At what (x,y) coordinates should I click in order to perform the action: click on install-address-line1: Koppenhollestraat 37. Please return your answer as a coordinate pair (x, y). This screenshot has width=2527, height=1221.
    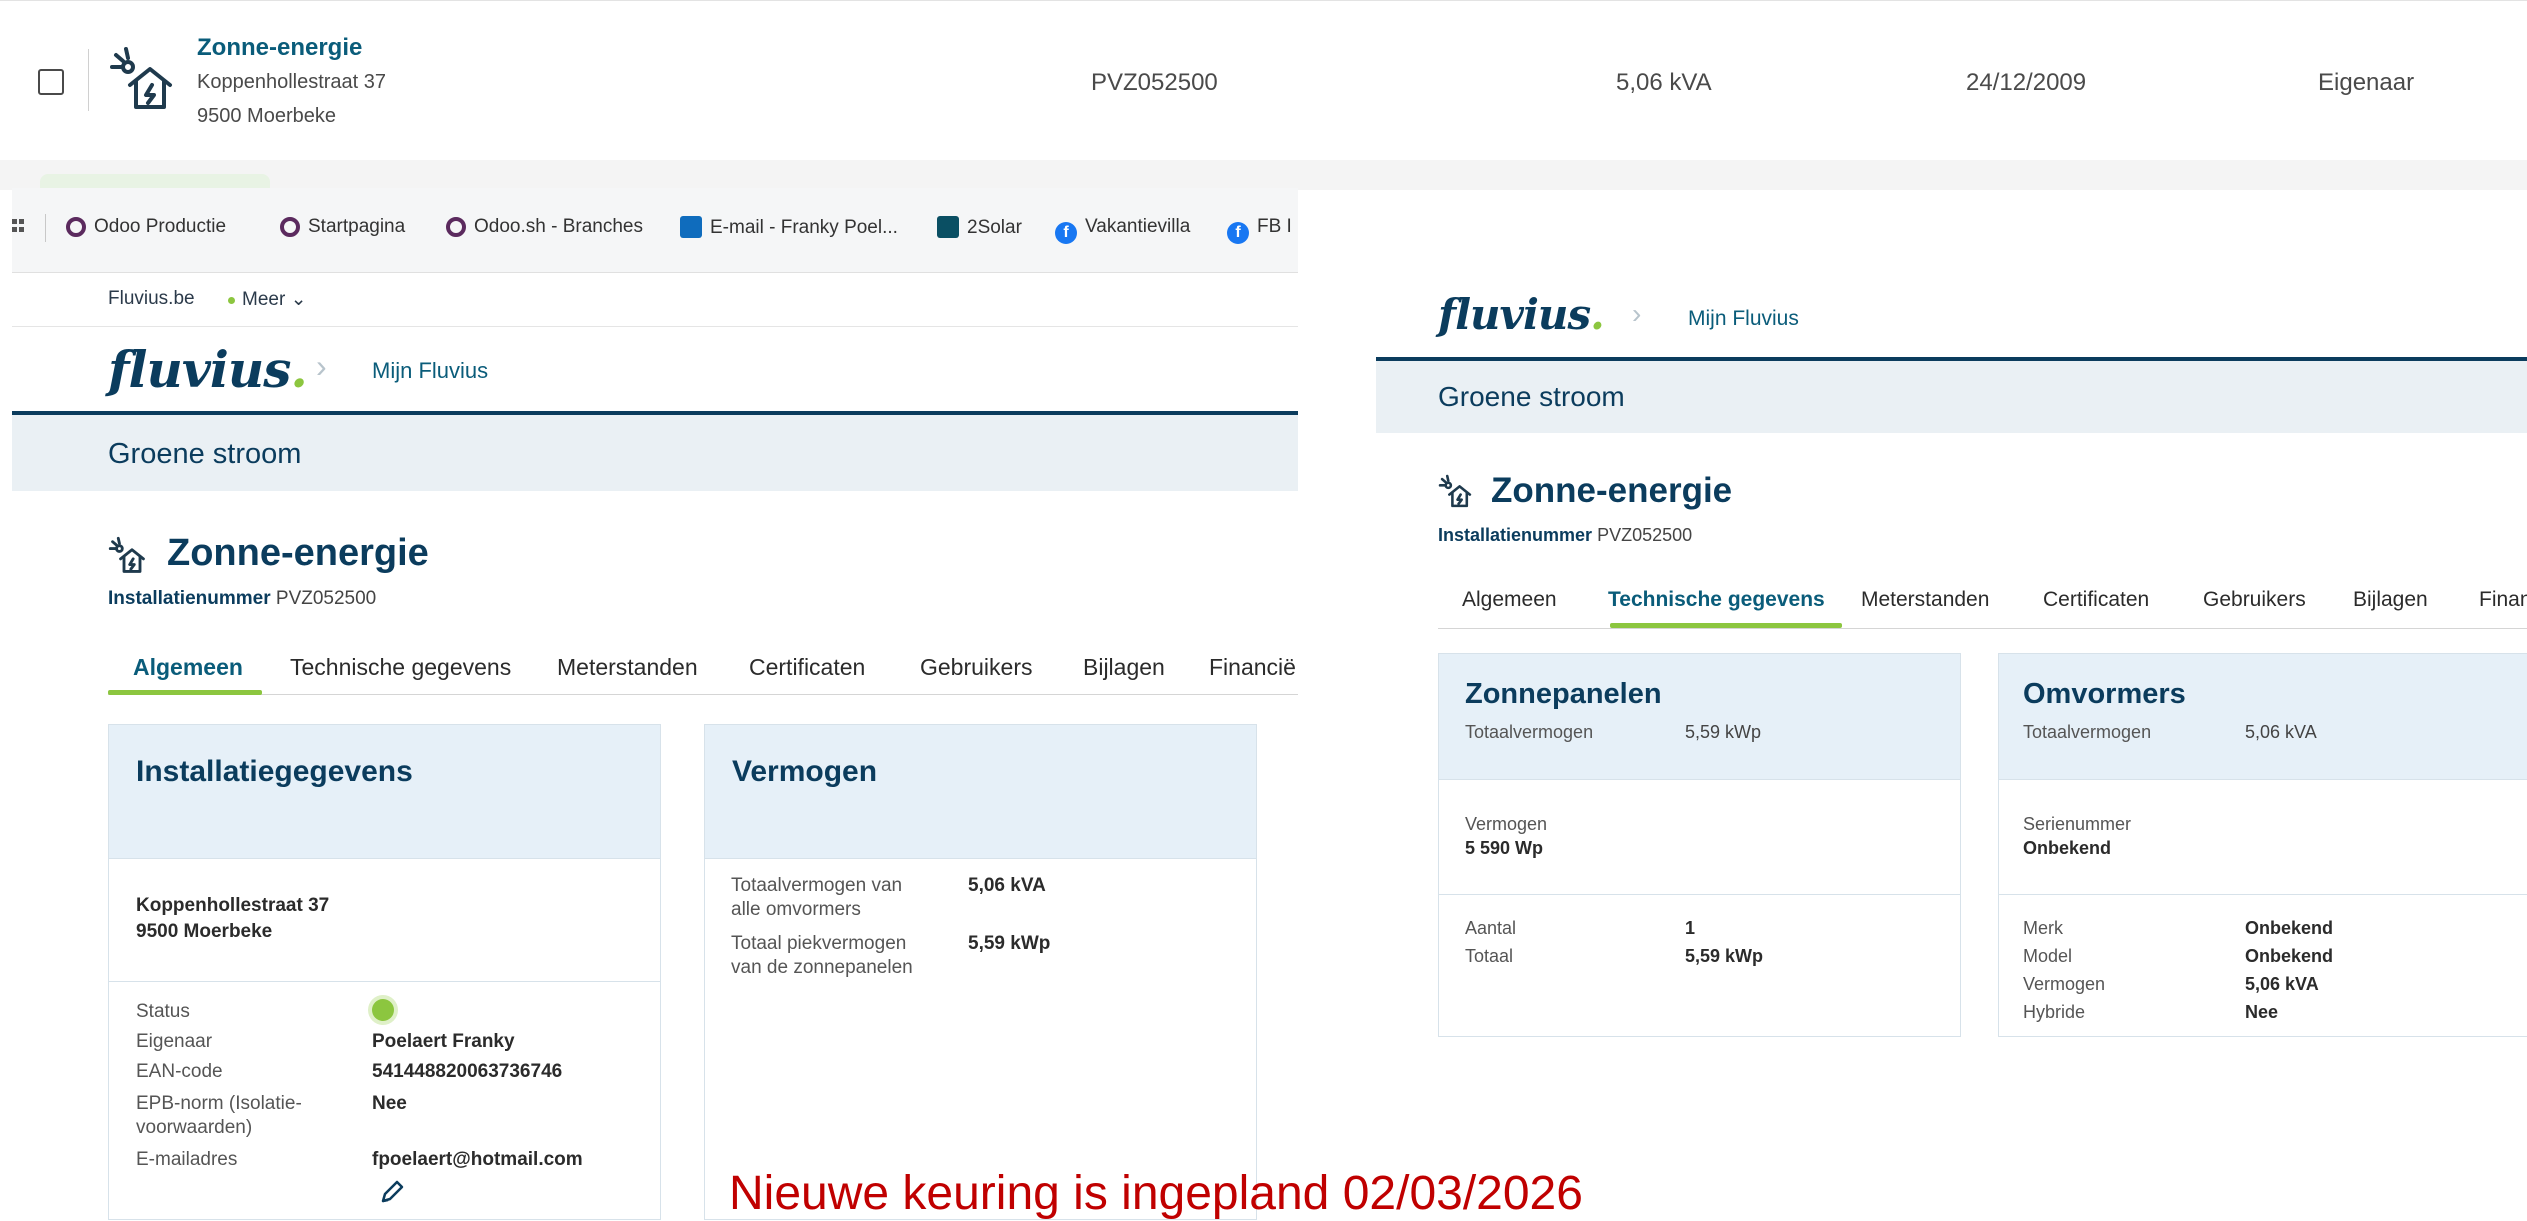
    Looking at the image, I should click on (233, 905).